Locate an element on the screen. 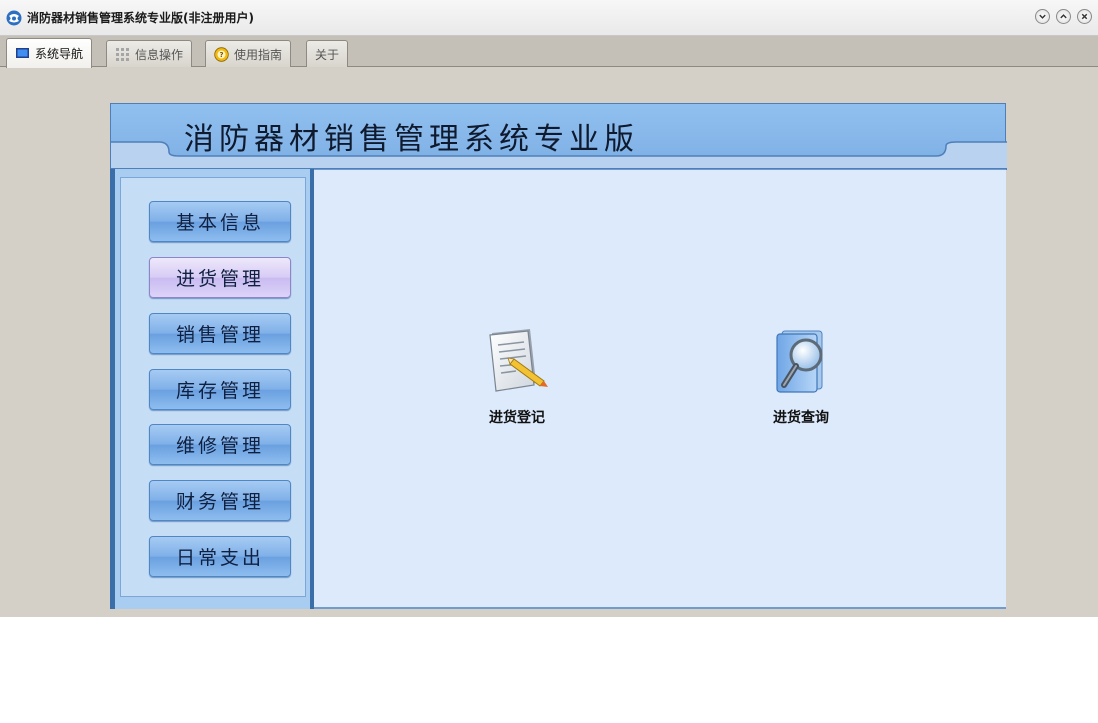  maximize-icon is located at coordinates (1063, 16).